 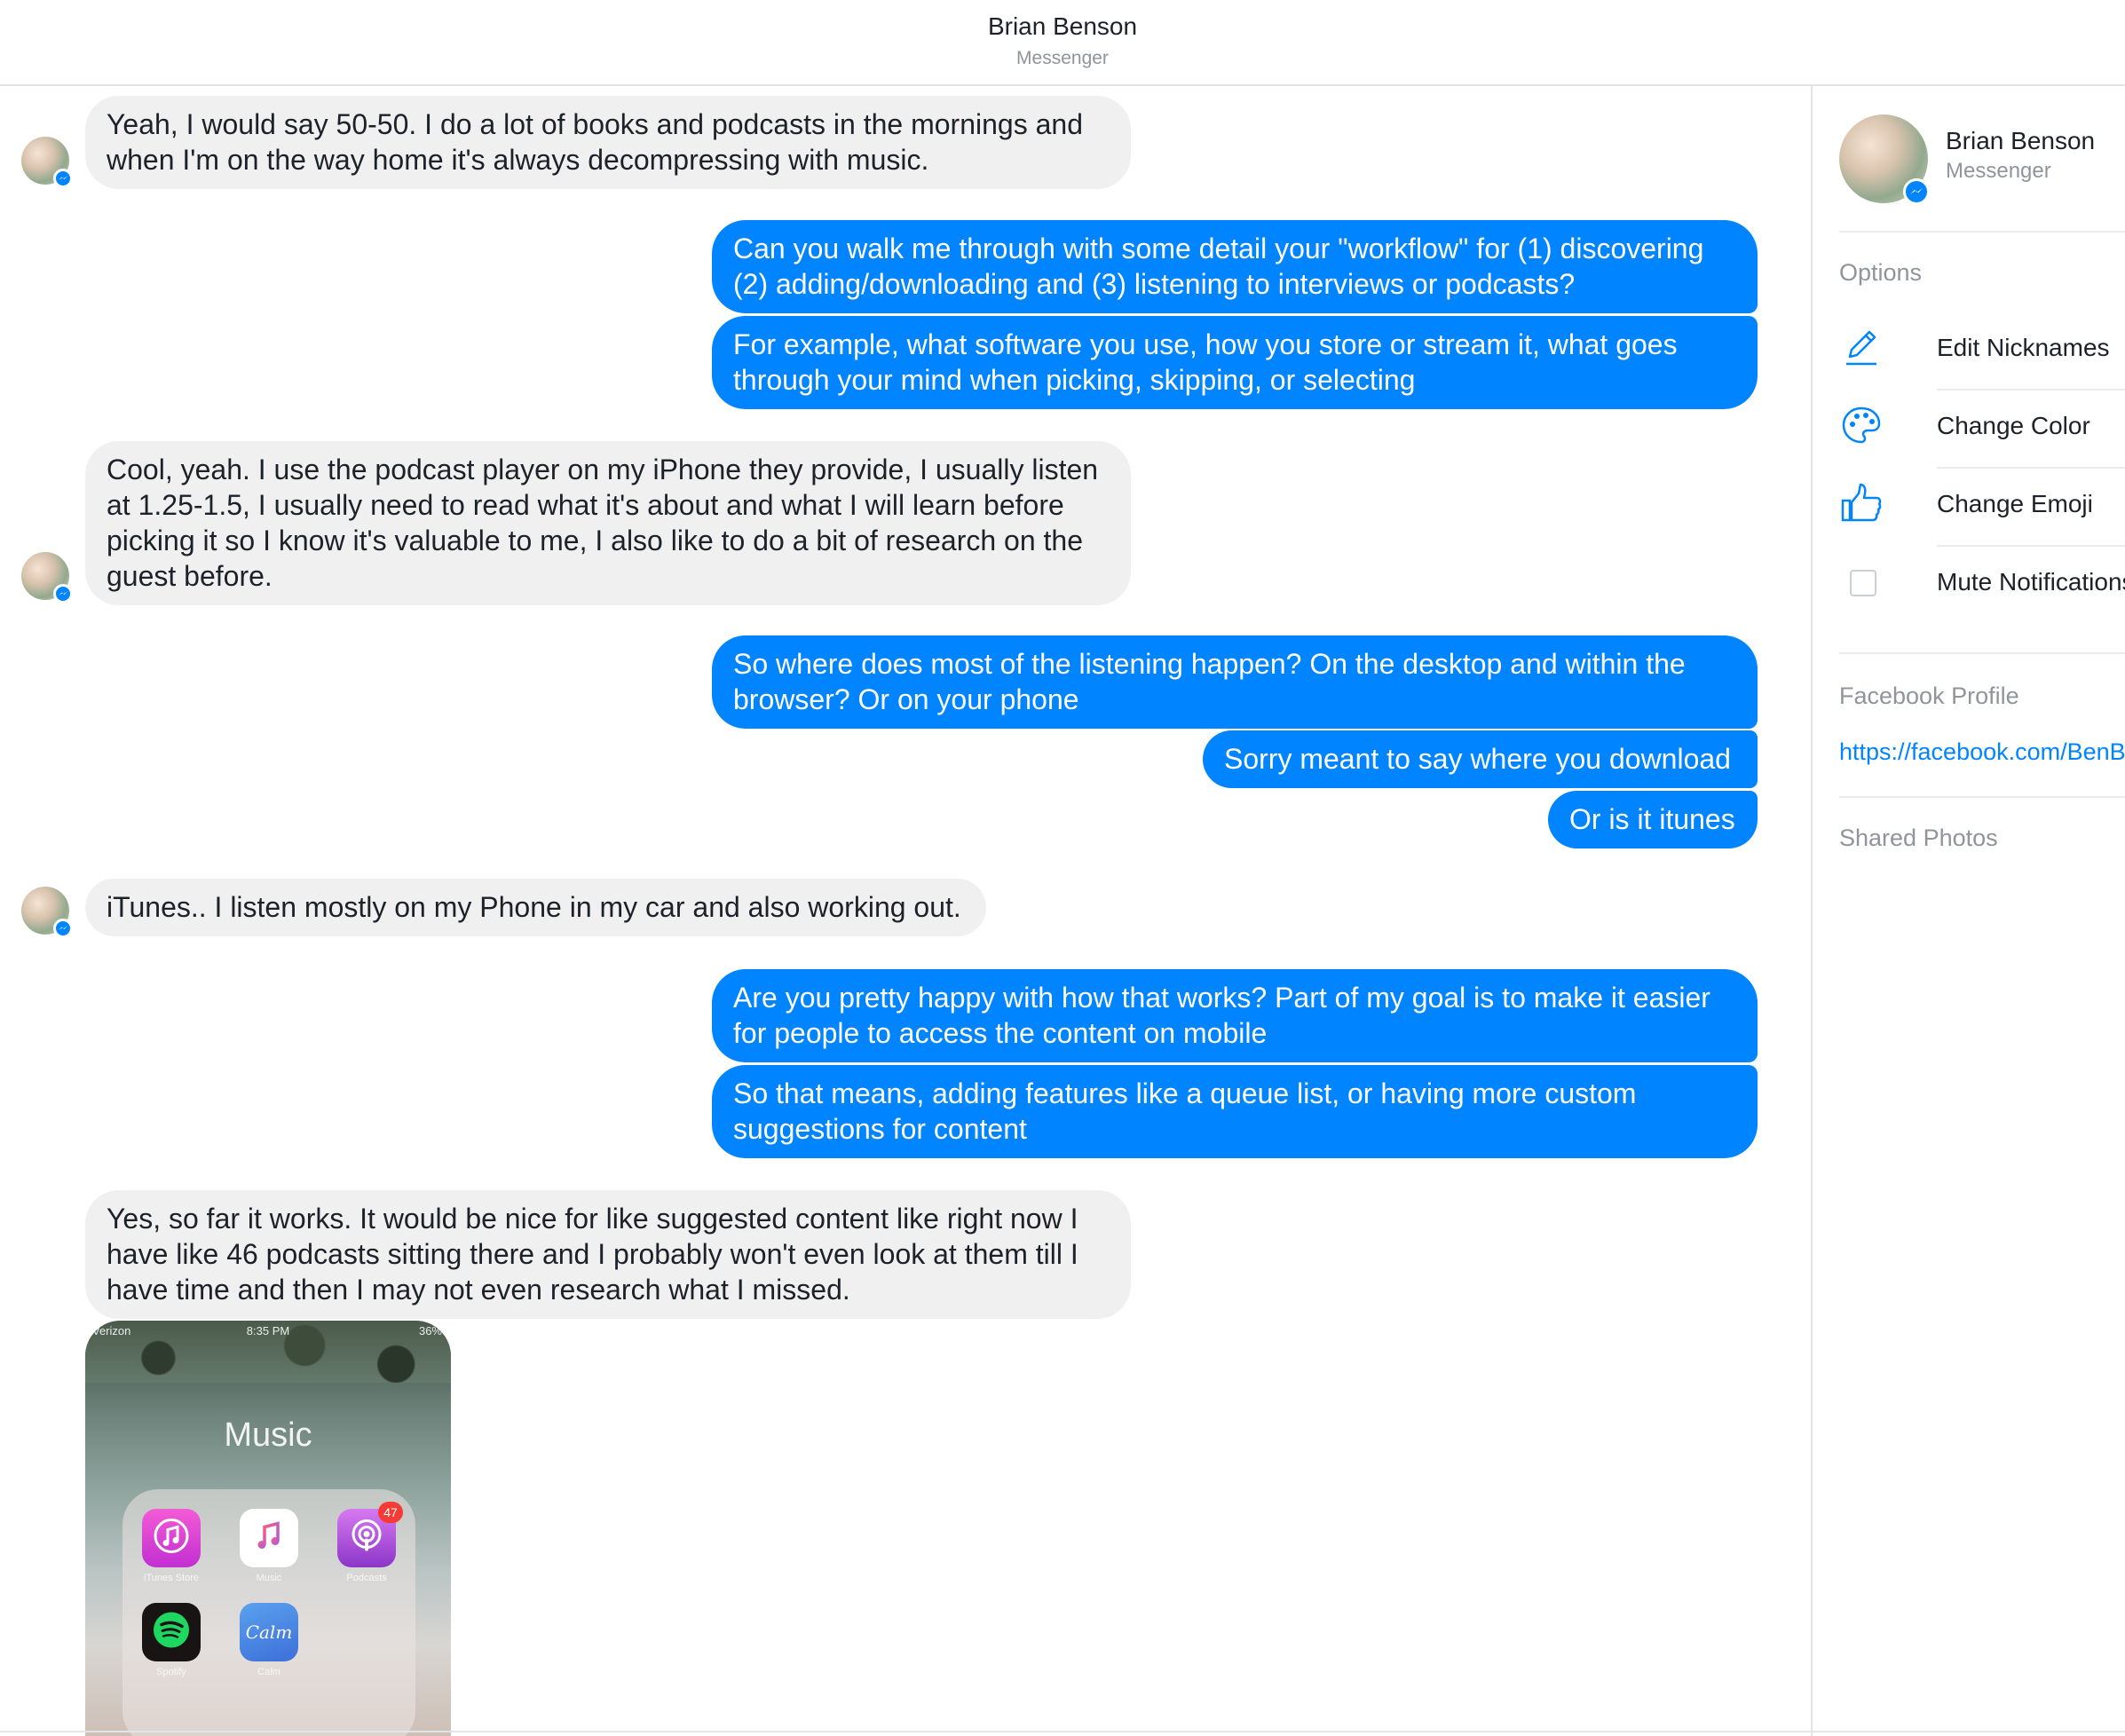 What do you see at coordinates (1862, 347) in the screenshot?
I see `pencil-icon` at bounding box center [1862, 347].